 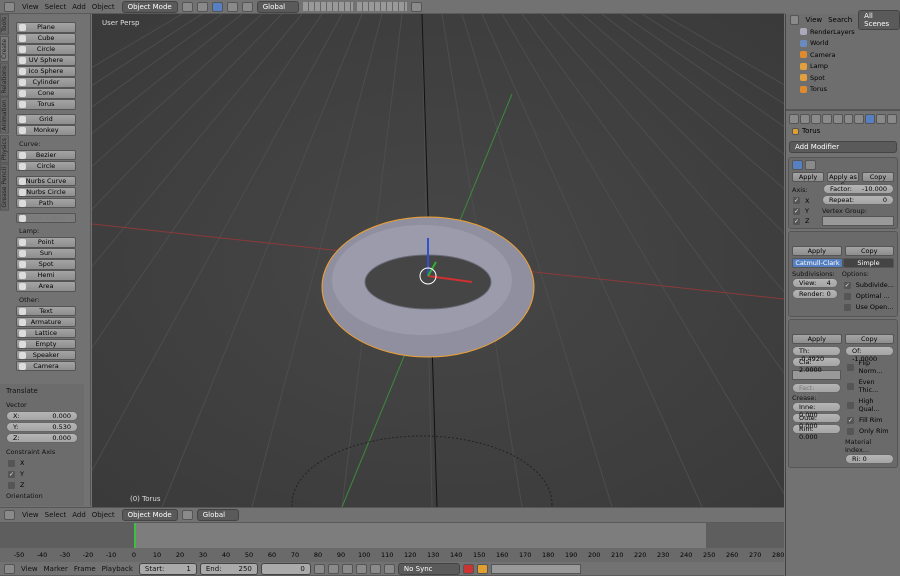 I want to click on menu-marker: Marker, so click(x=56, y=569).